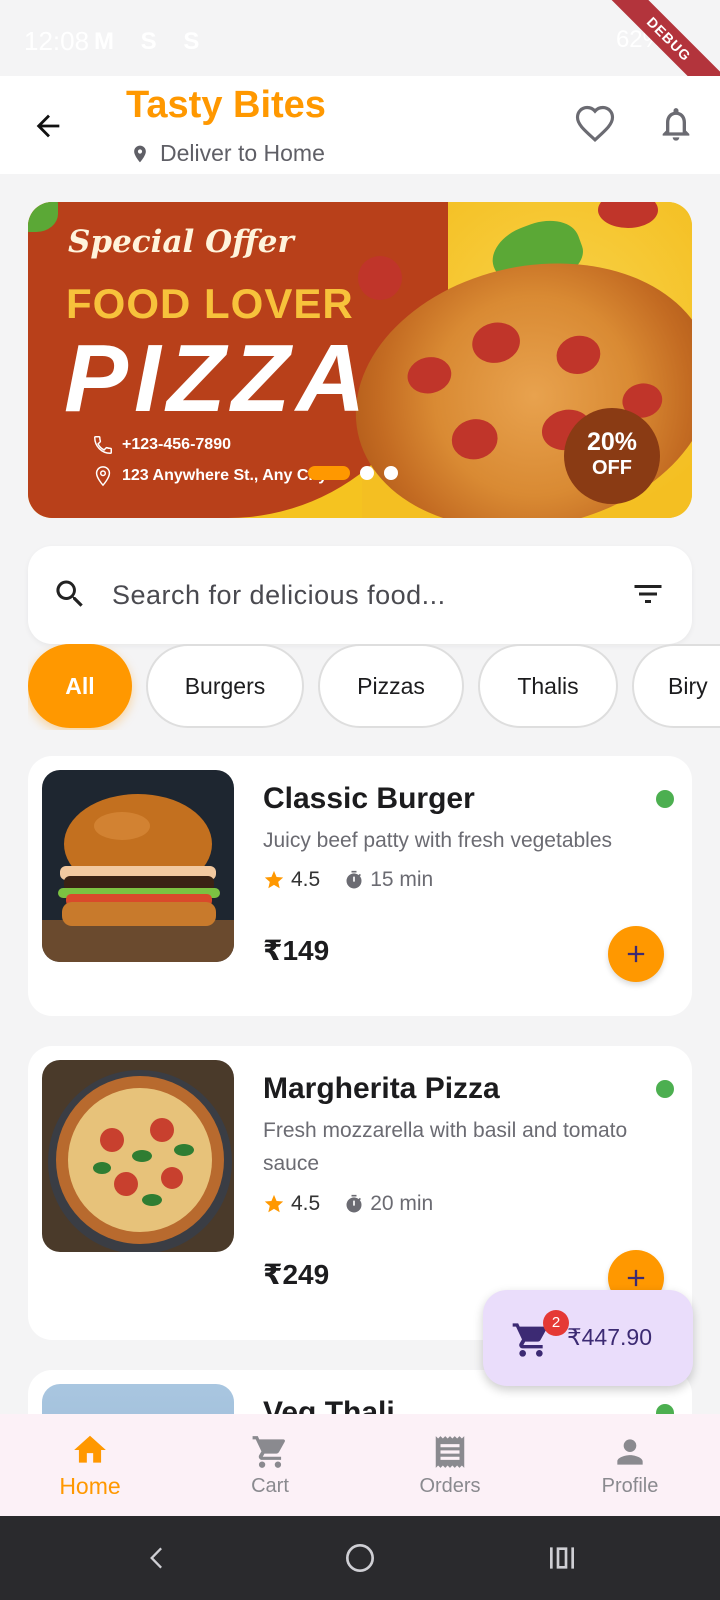  Describe the element at coordinates (609, 1337) in the screenshot. I see `cart-total: ₹447.90` at that location.